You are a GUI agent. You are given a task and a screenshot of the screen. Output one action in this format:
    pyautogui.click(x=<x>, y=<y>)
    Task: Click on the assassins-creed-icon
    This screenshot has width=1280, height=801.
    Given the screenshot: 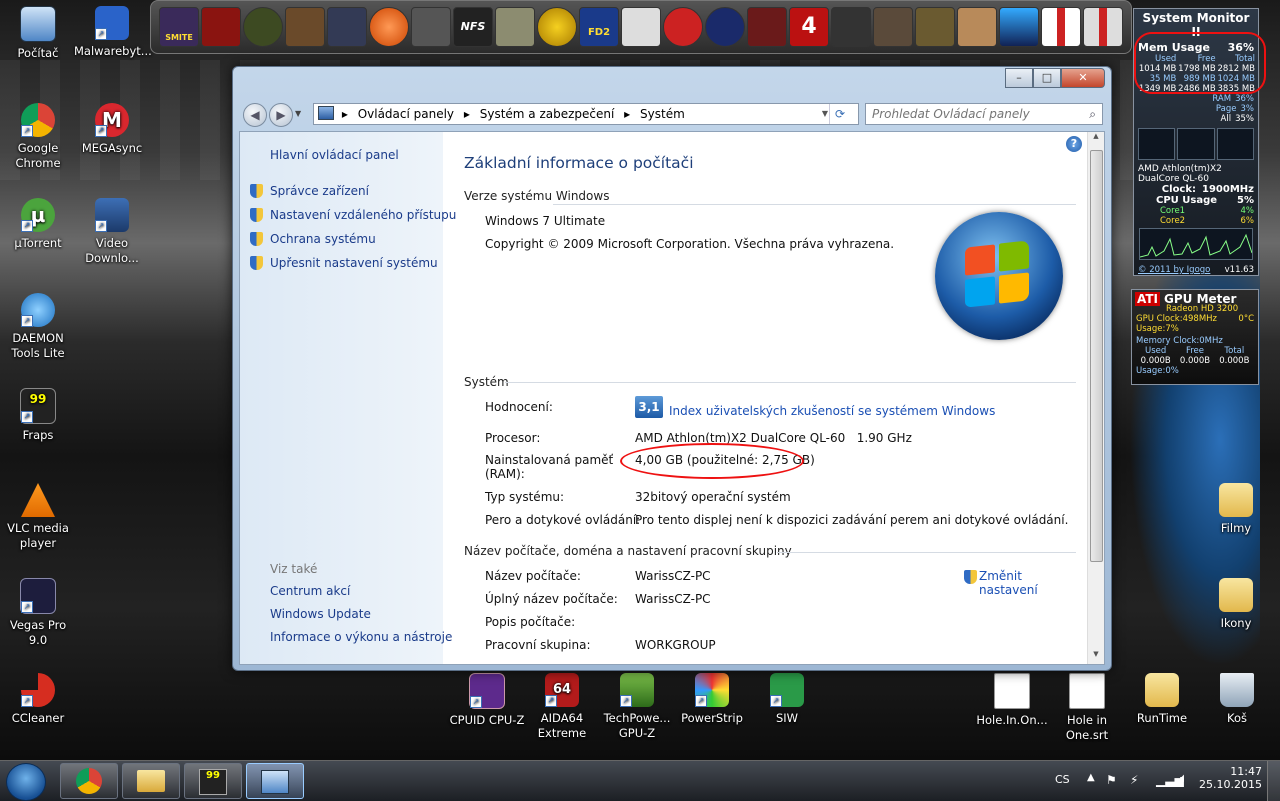 What is the action you would take?
    pyautogui.click(x=641, y=27)
    